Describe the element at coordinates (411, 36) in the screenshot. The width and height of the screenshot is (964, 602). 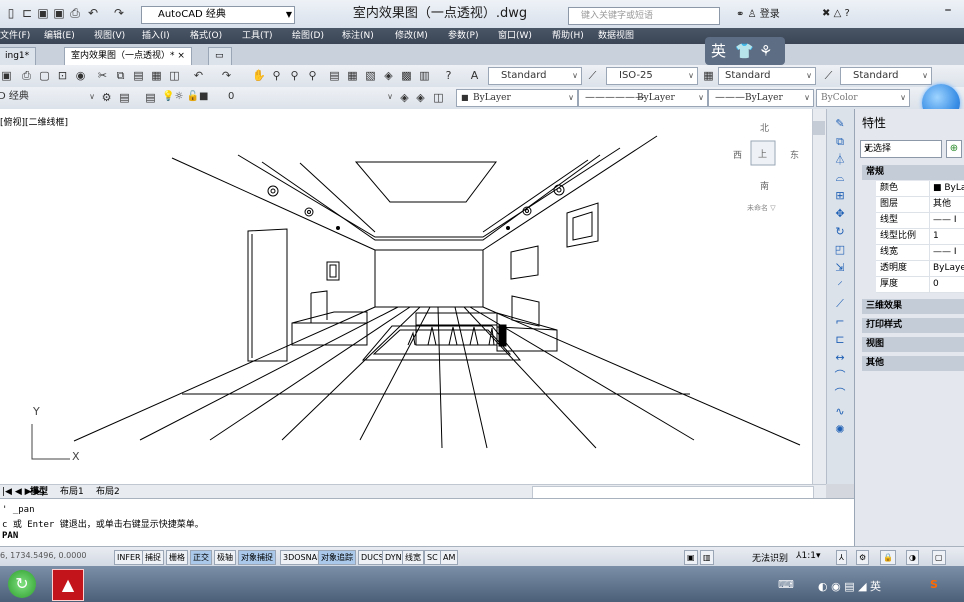
I see `menu-modify: 修改(M)` at that location.